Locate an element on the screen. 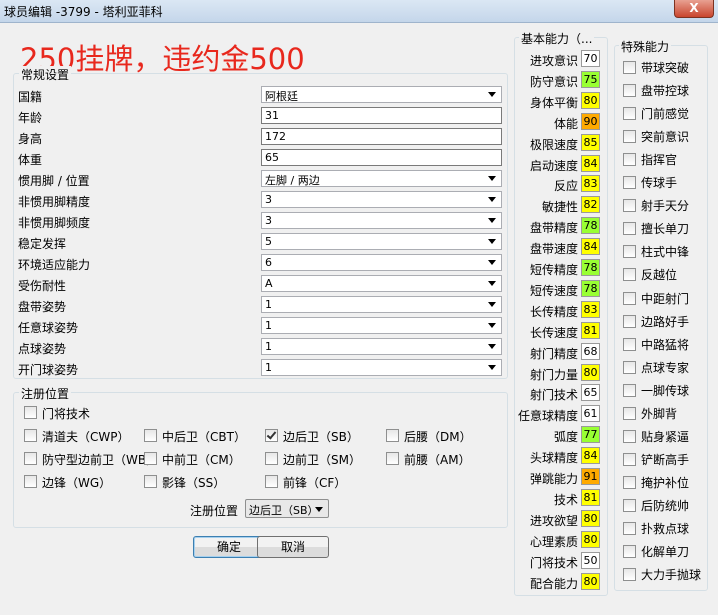  position-checkbox: 后腰（DM） is located at coordinates (429, 436).